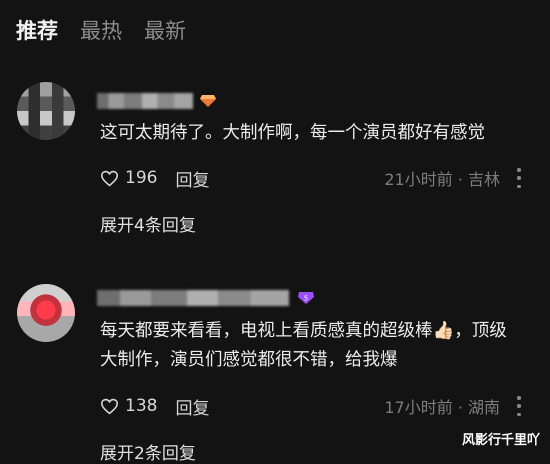 Image resolution: width=550 pixels, height=464 pixels. Describe the element at coordinates (148, 451) in the screenshot. I see `expand-replies-link: 展开2条回复` at that location.